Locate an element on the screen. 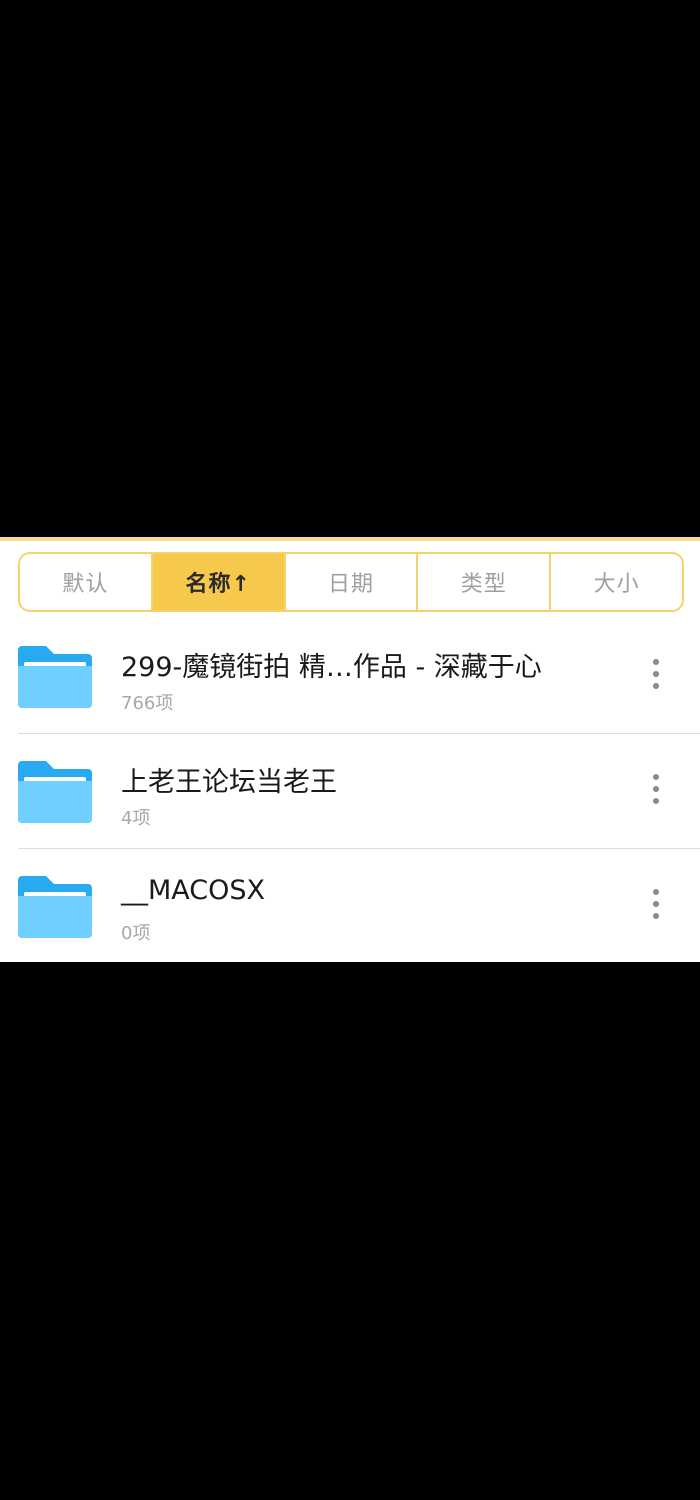 This screenshot has width=700, height=1500. folder-row: 上老王论坛当老王 4项 is located at coordinates (359, 791).